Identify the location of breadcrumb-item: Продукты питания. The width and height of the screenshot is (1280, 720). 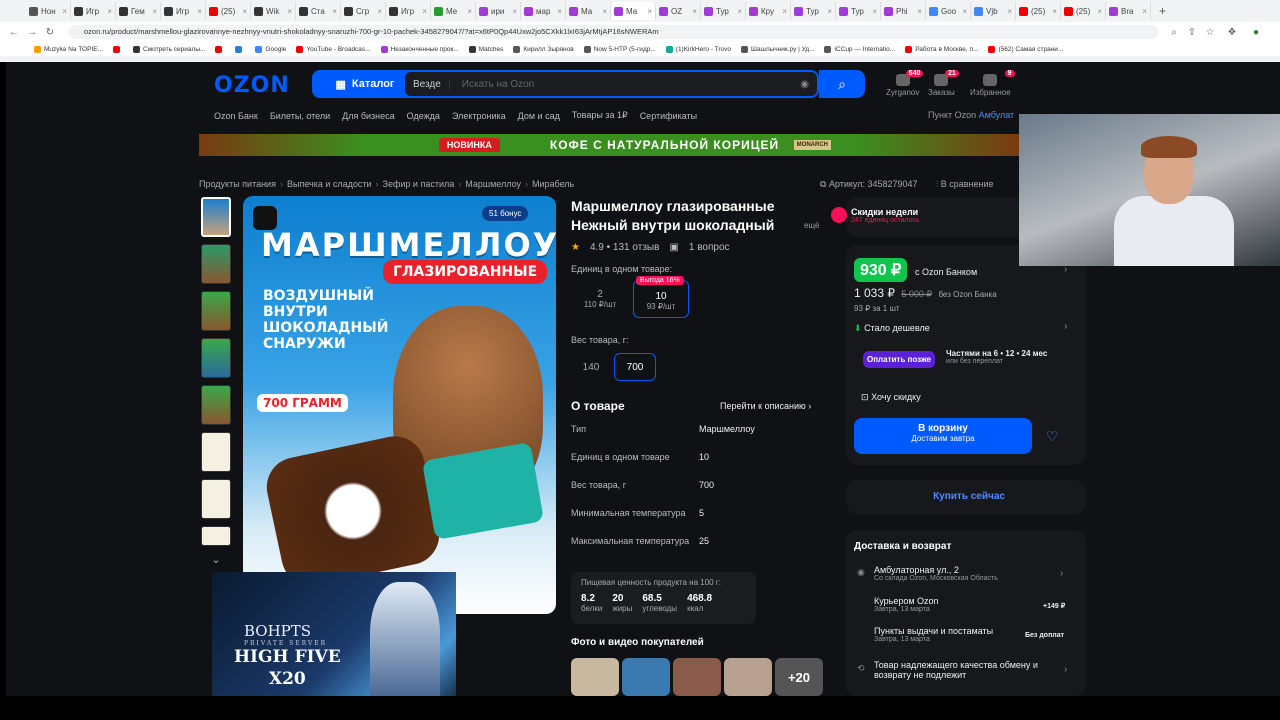
(237, 184).